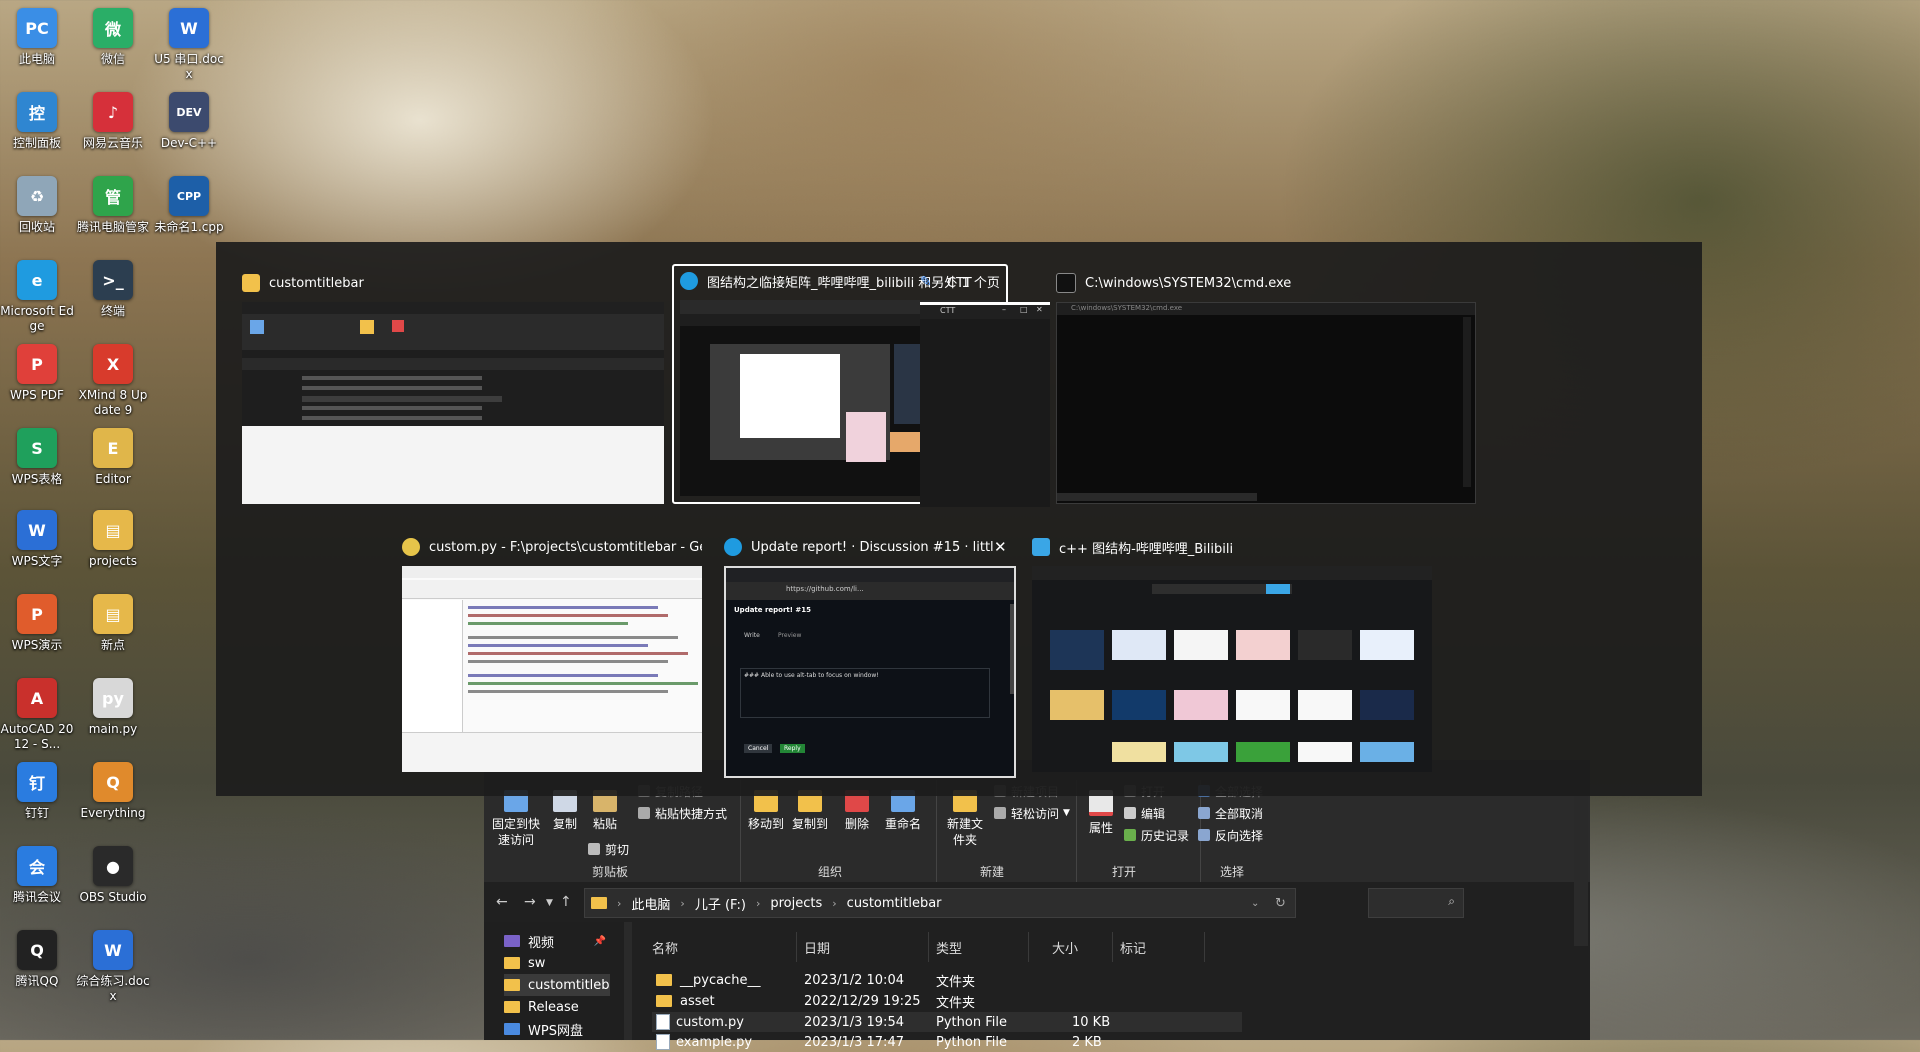 This screenshot has width=1920, height=1052. I want to click on app-icon: Q, so click(37, 950).